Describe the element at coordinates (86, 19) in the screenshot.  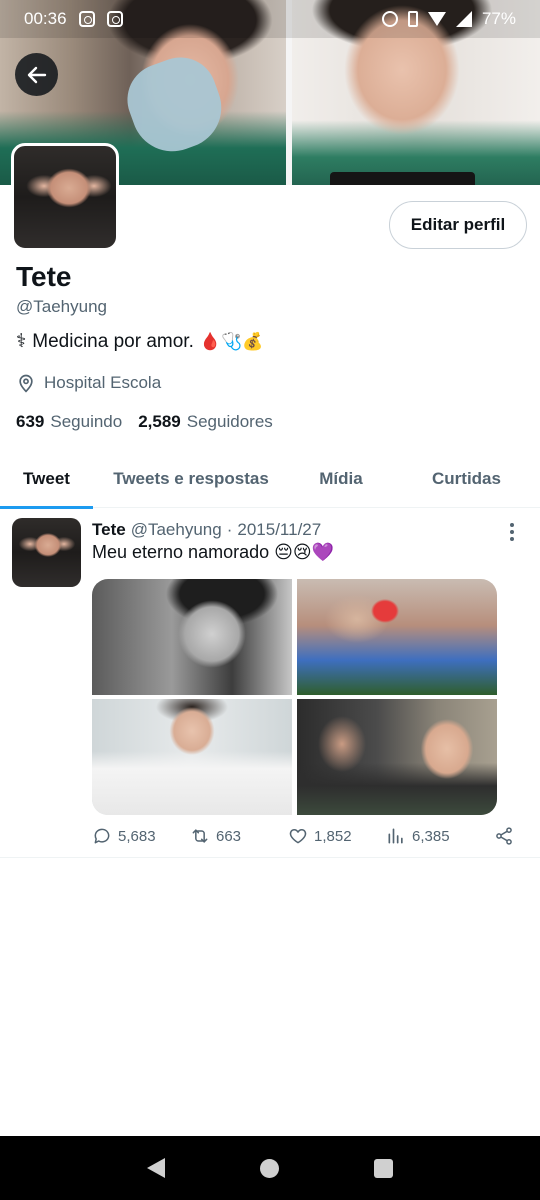
I see `instagram-icon` at that location.